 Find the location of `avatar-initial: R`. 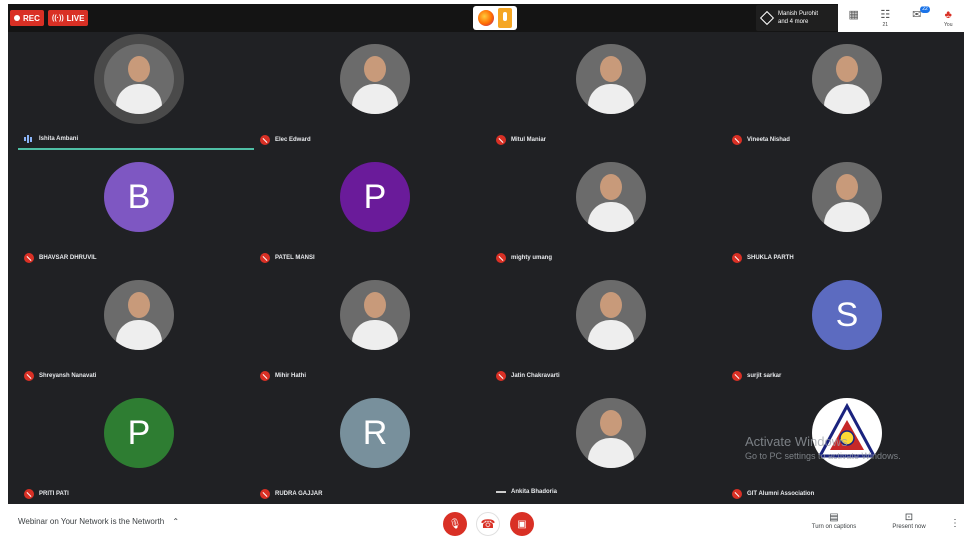

avatar-initial: R is located at coordinates (375, 432).